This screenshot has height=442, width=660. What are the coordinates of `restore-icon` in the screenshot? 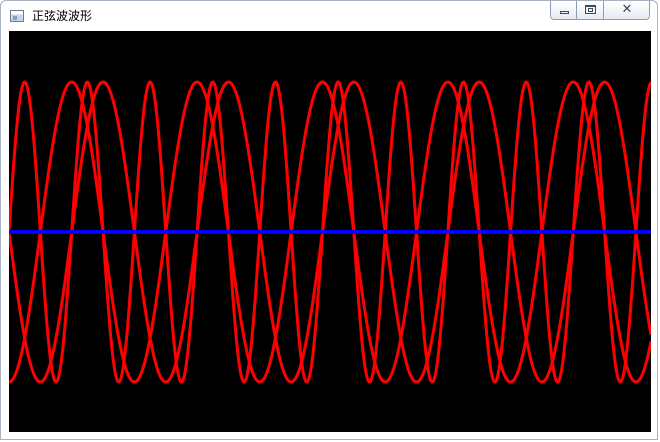 It's located at (590, 9).